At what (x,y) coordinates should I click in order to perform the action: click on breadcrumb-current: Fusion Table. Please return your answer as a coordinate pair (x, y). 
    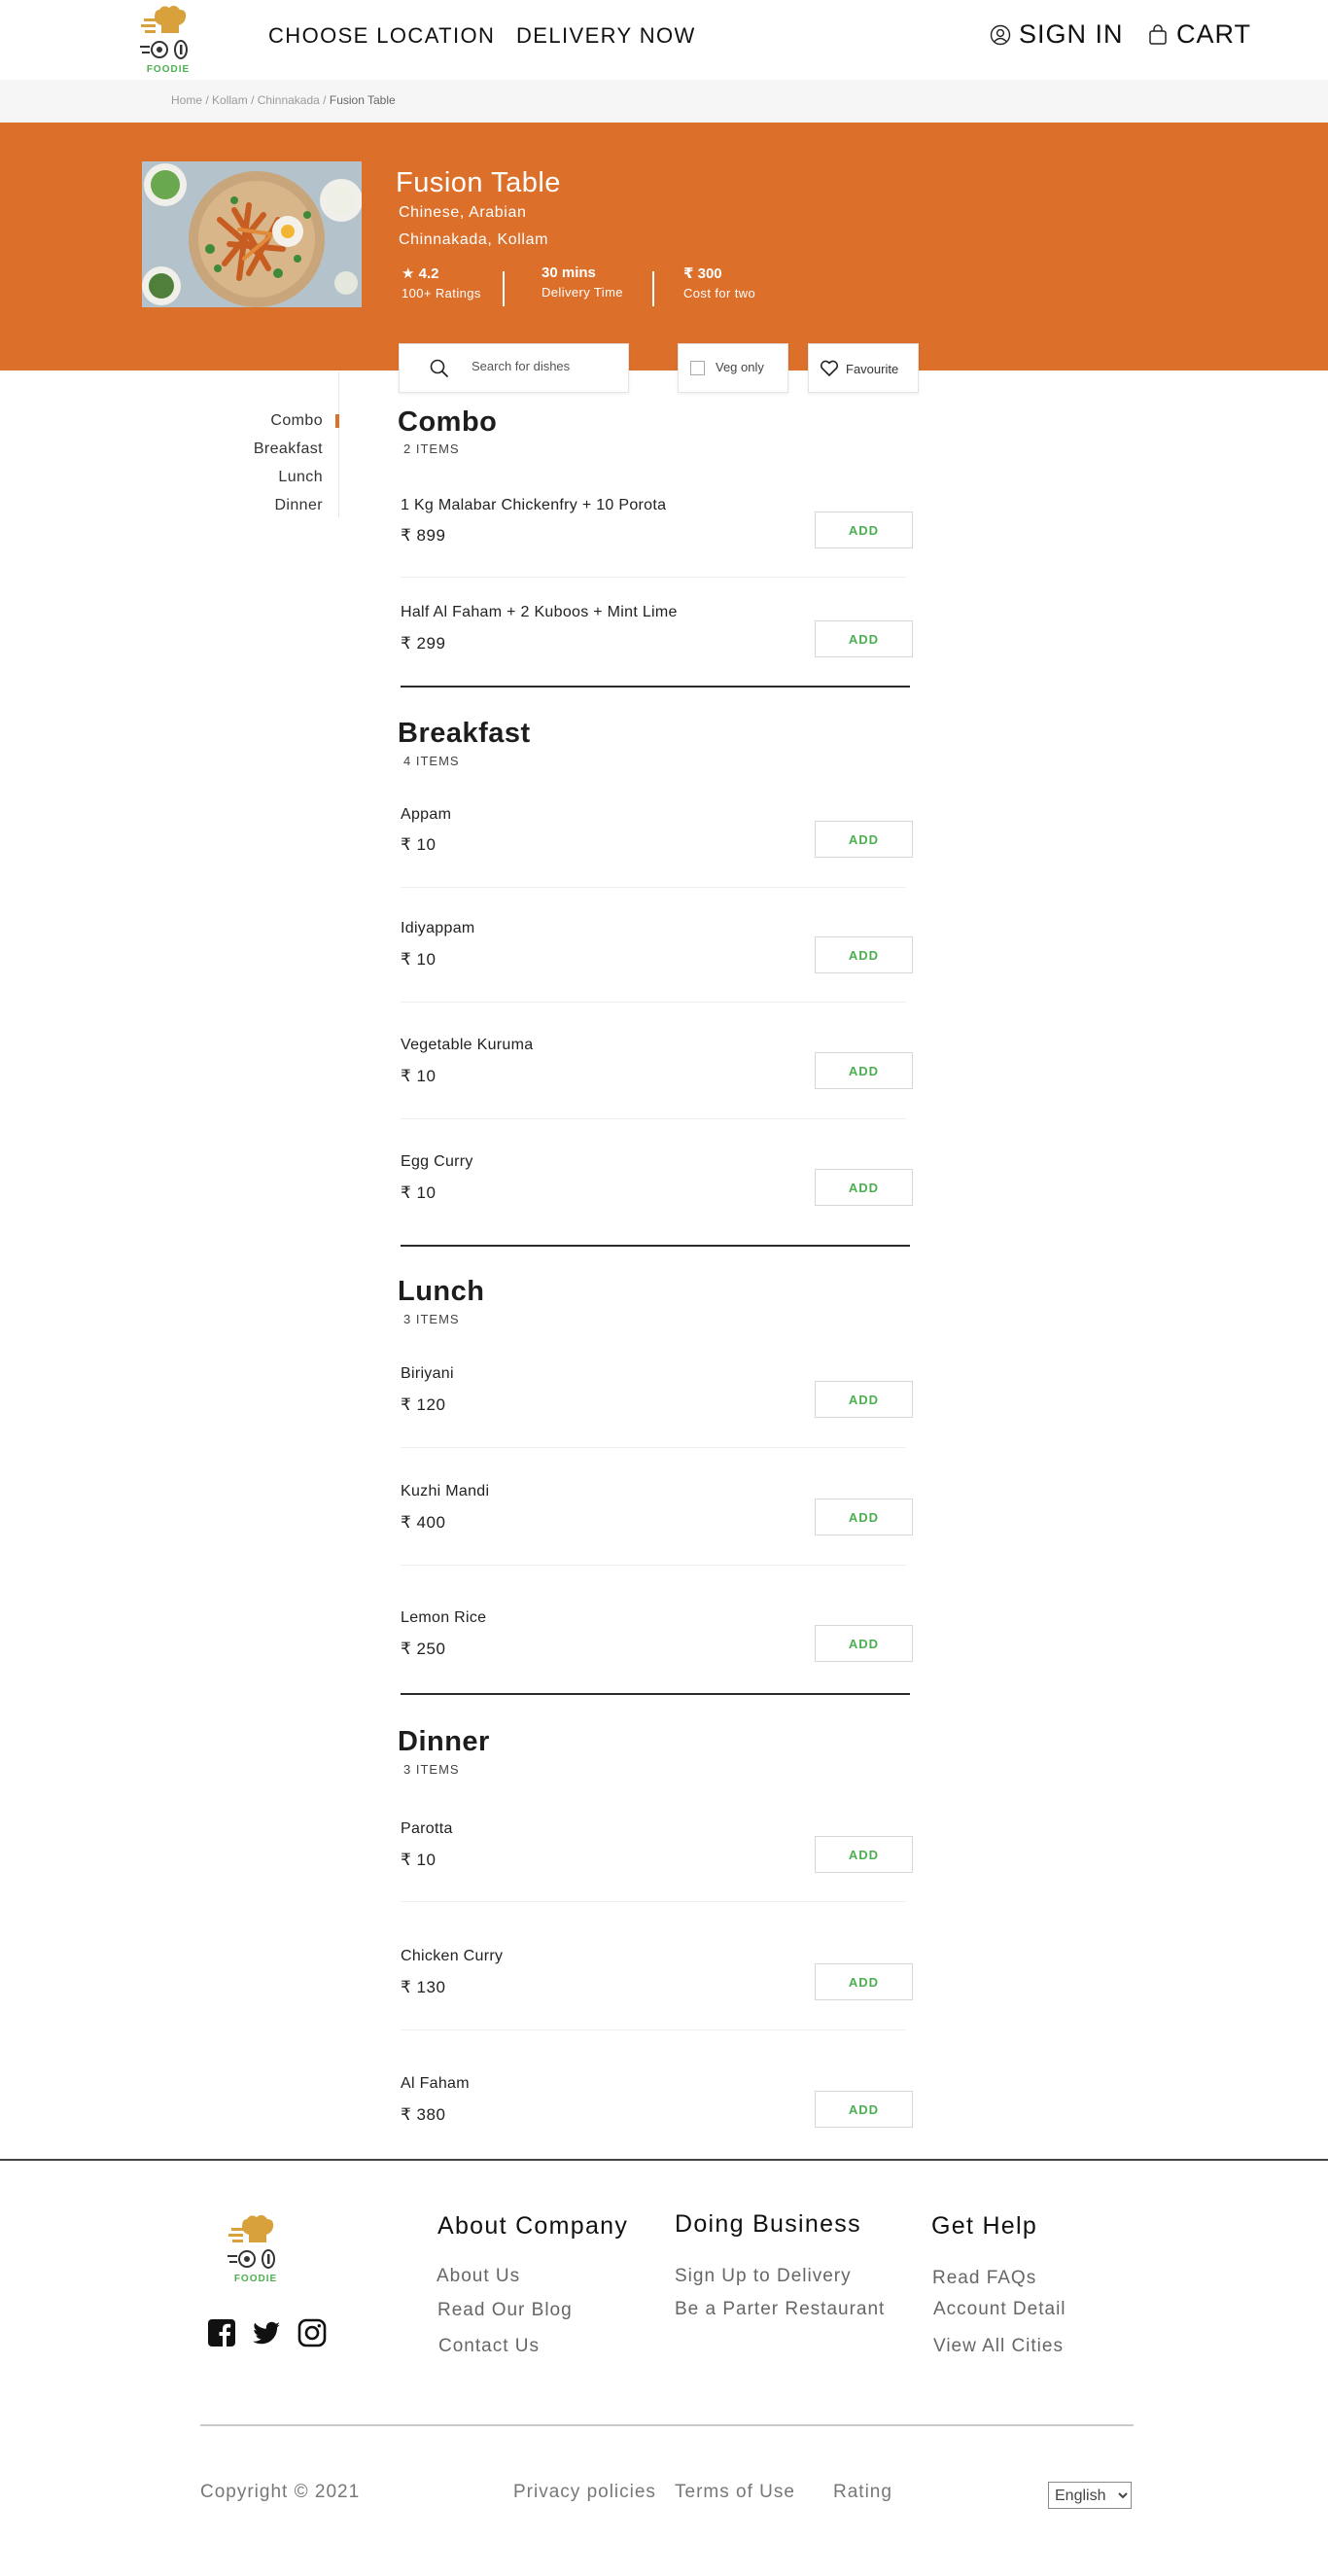
    Looking at the image, I should click on (362, 100).